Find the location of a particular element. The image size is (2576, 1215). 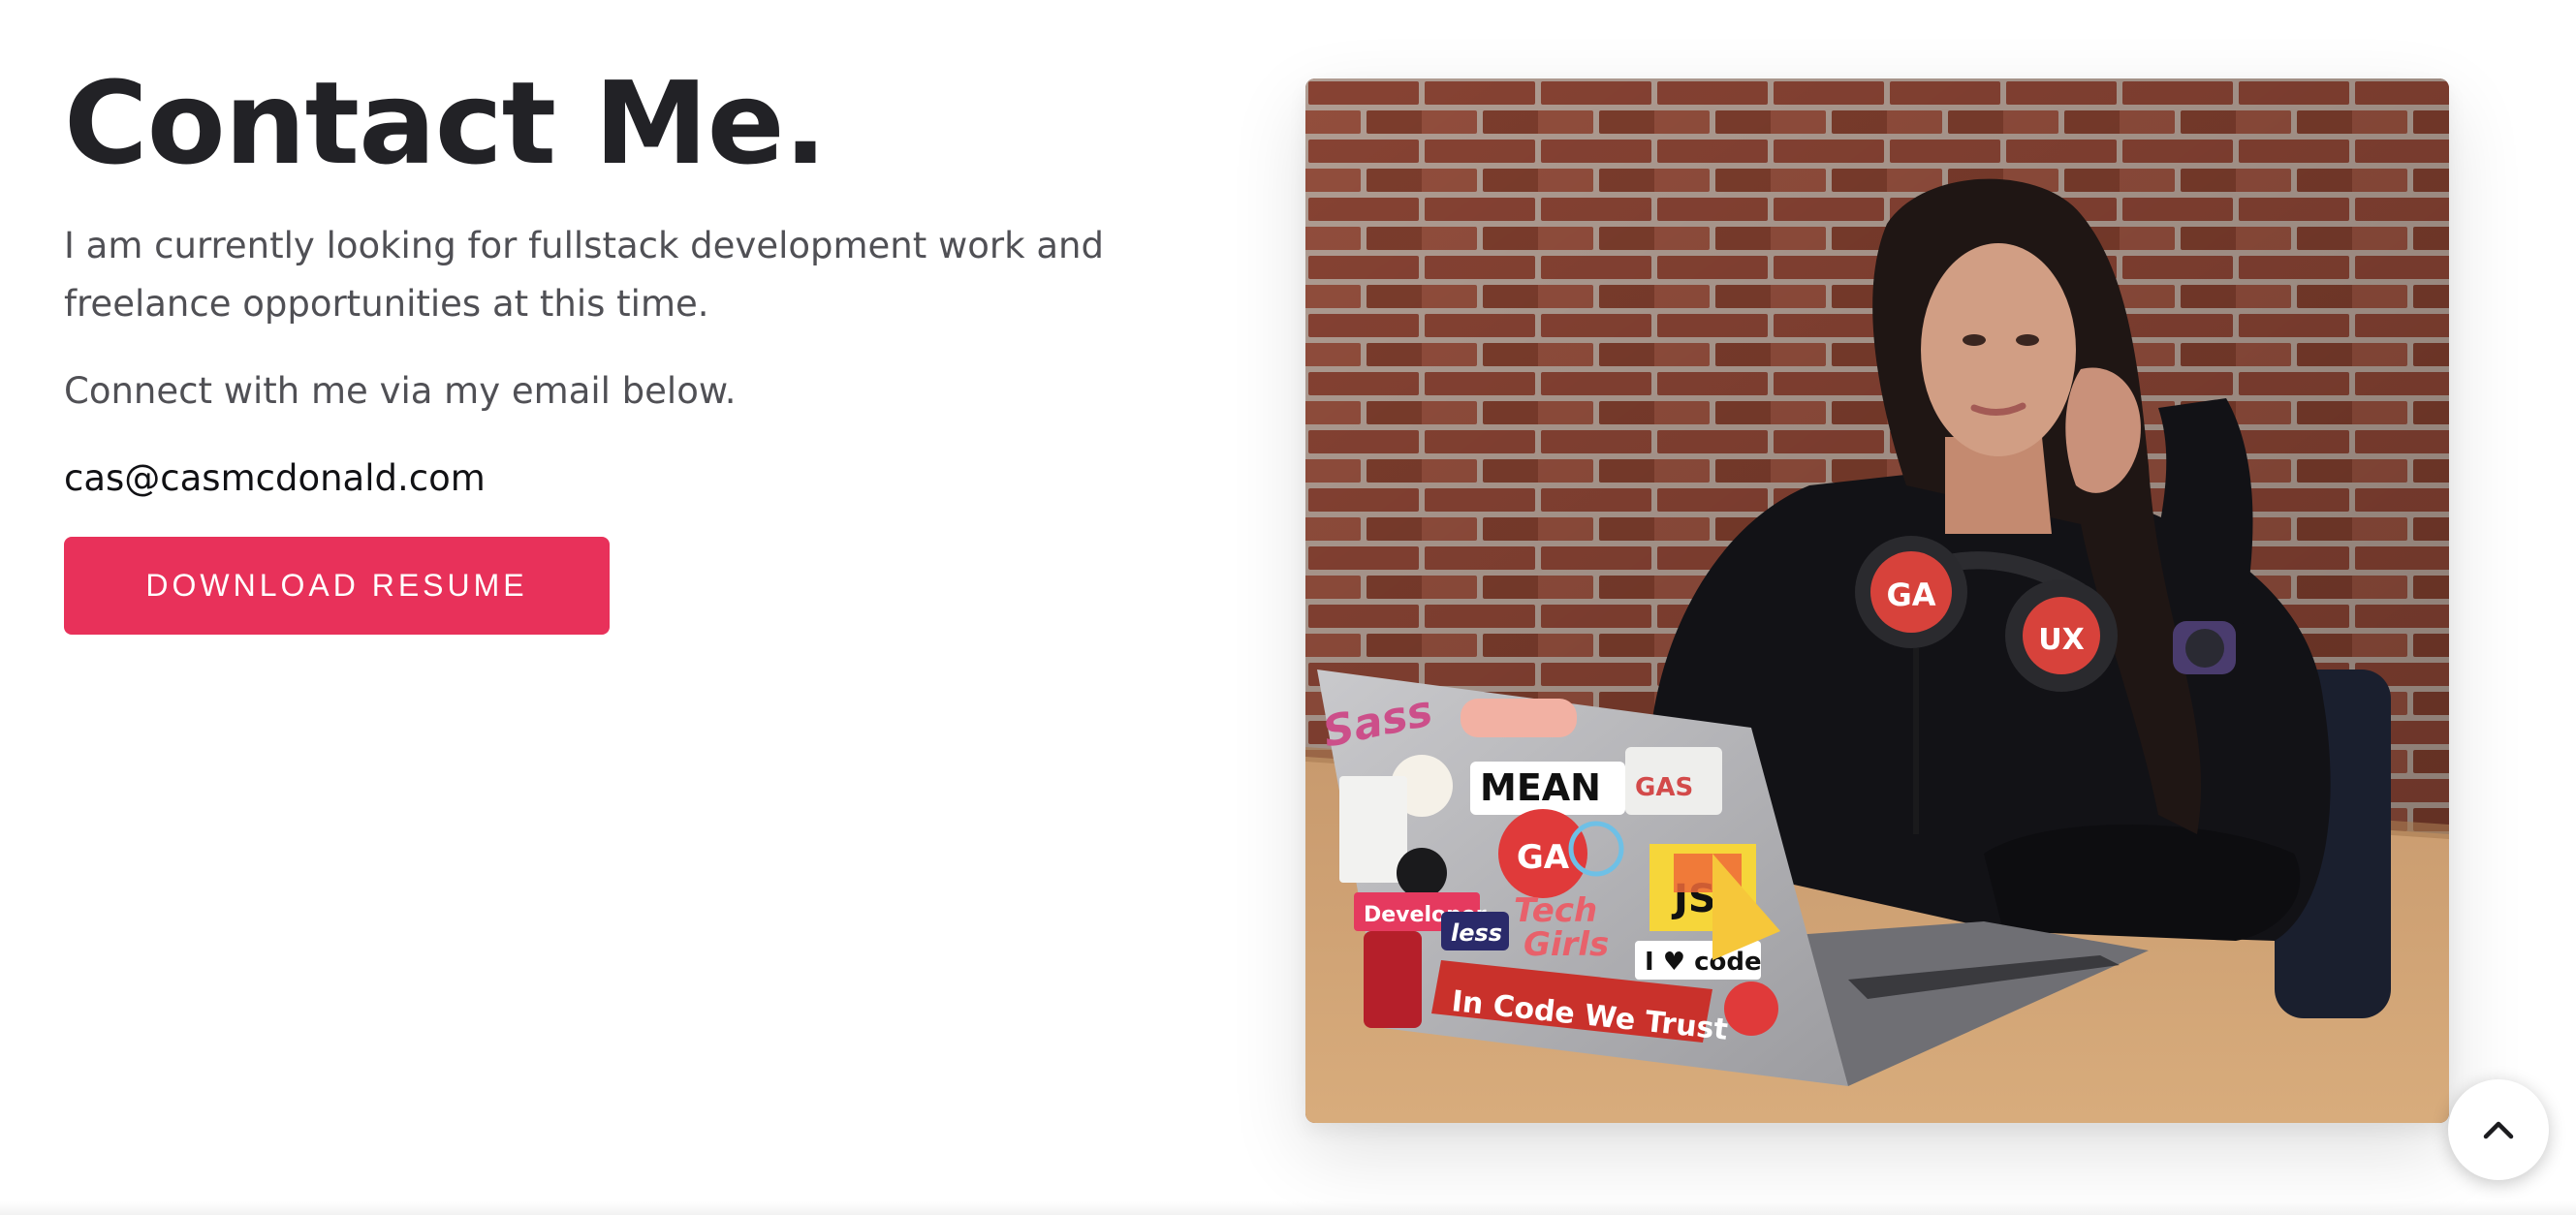

page-title: Contact Me. is located at coordinates (445, 123).